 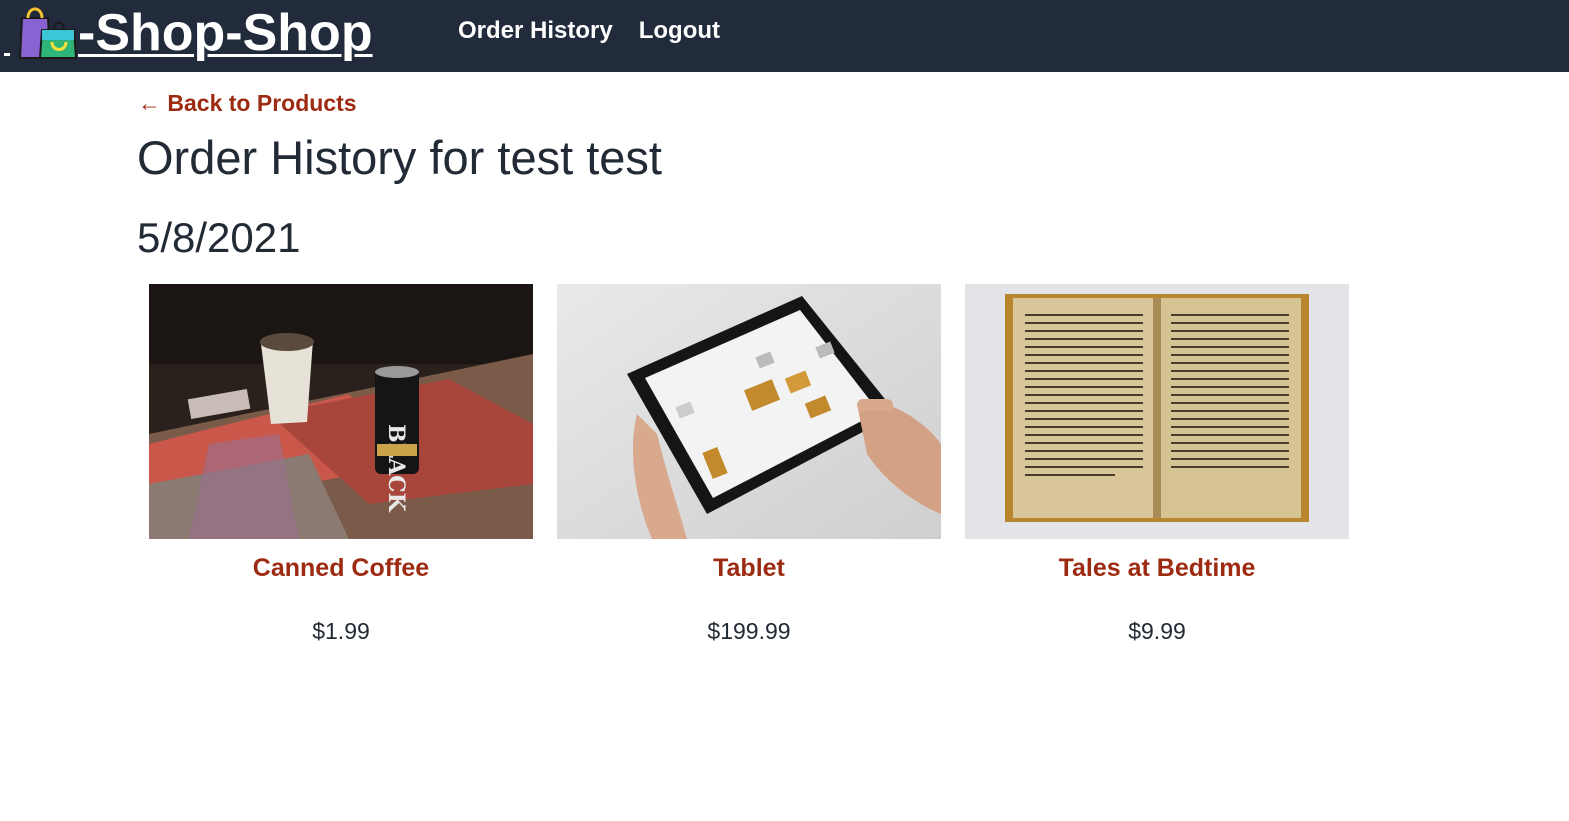 What do you see at coordinates (219, 237) in the screenshot?
I see `order-date: 5/8/2021` at bounding box center [219, 237].